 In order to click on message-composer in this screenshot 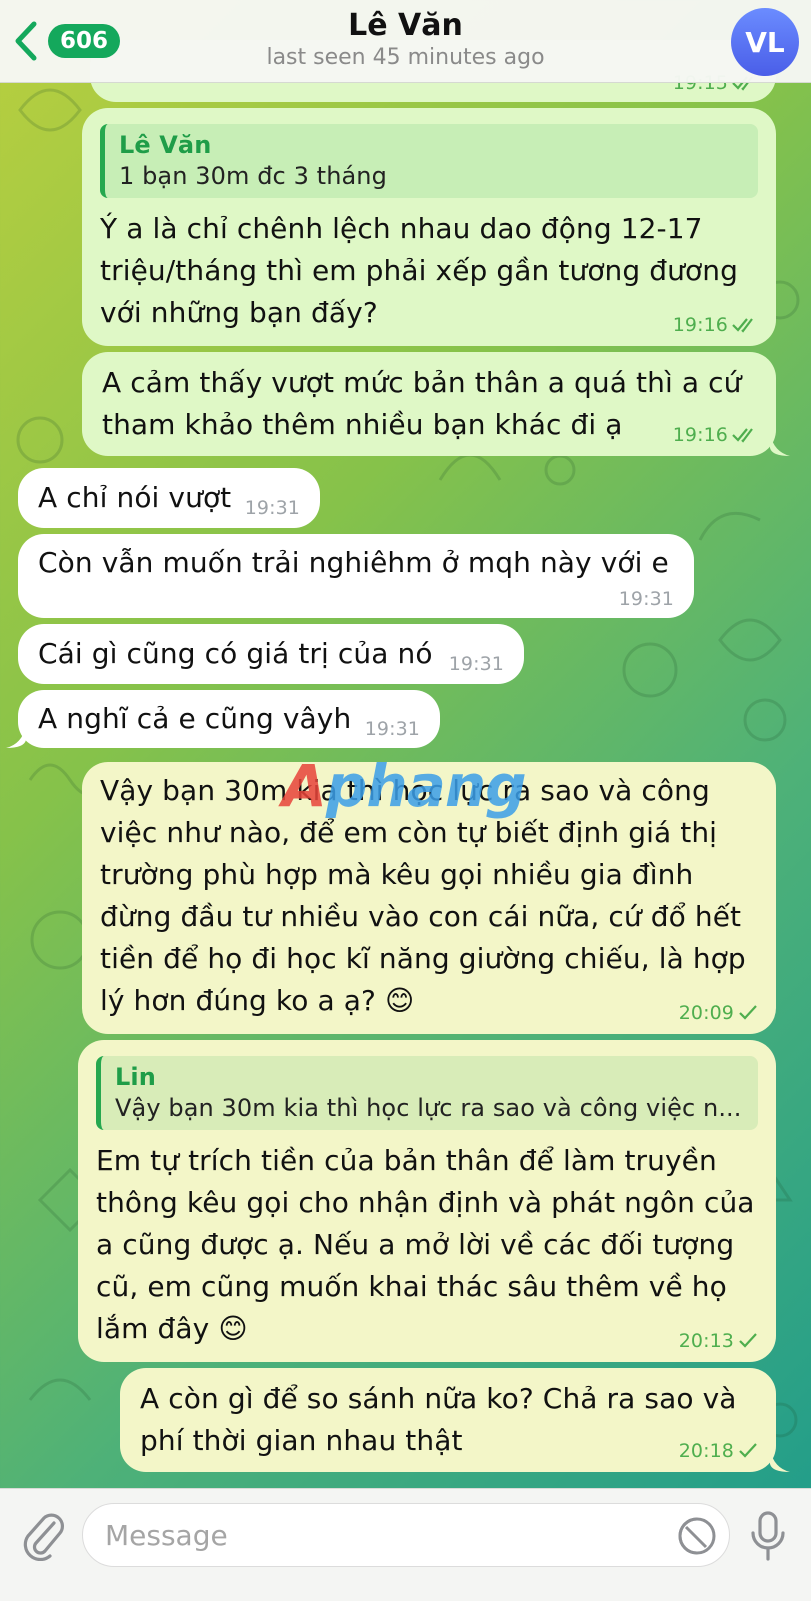, I will do `click(405, 1544)`.